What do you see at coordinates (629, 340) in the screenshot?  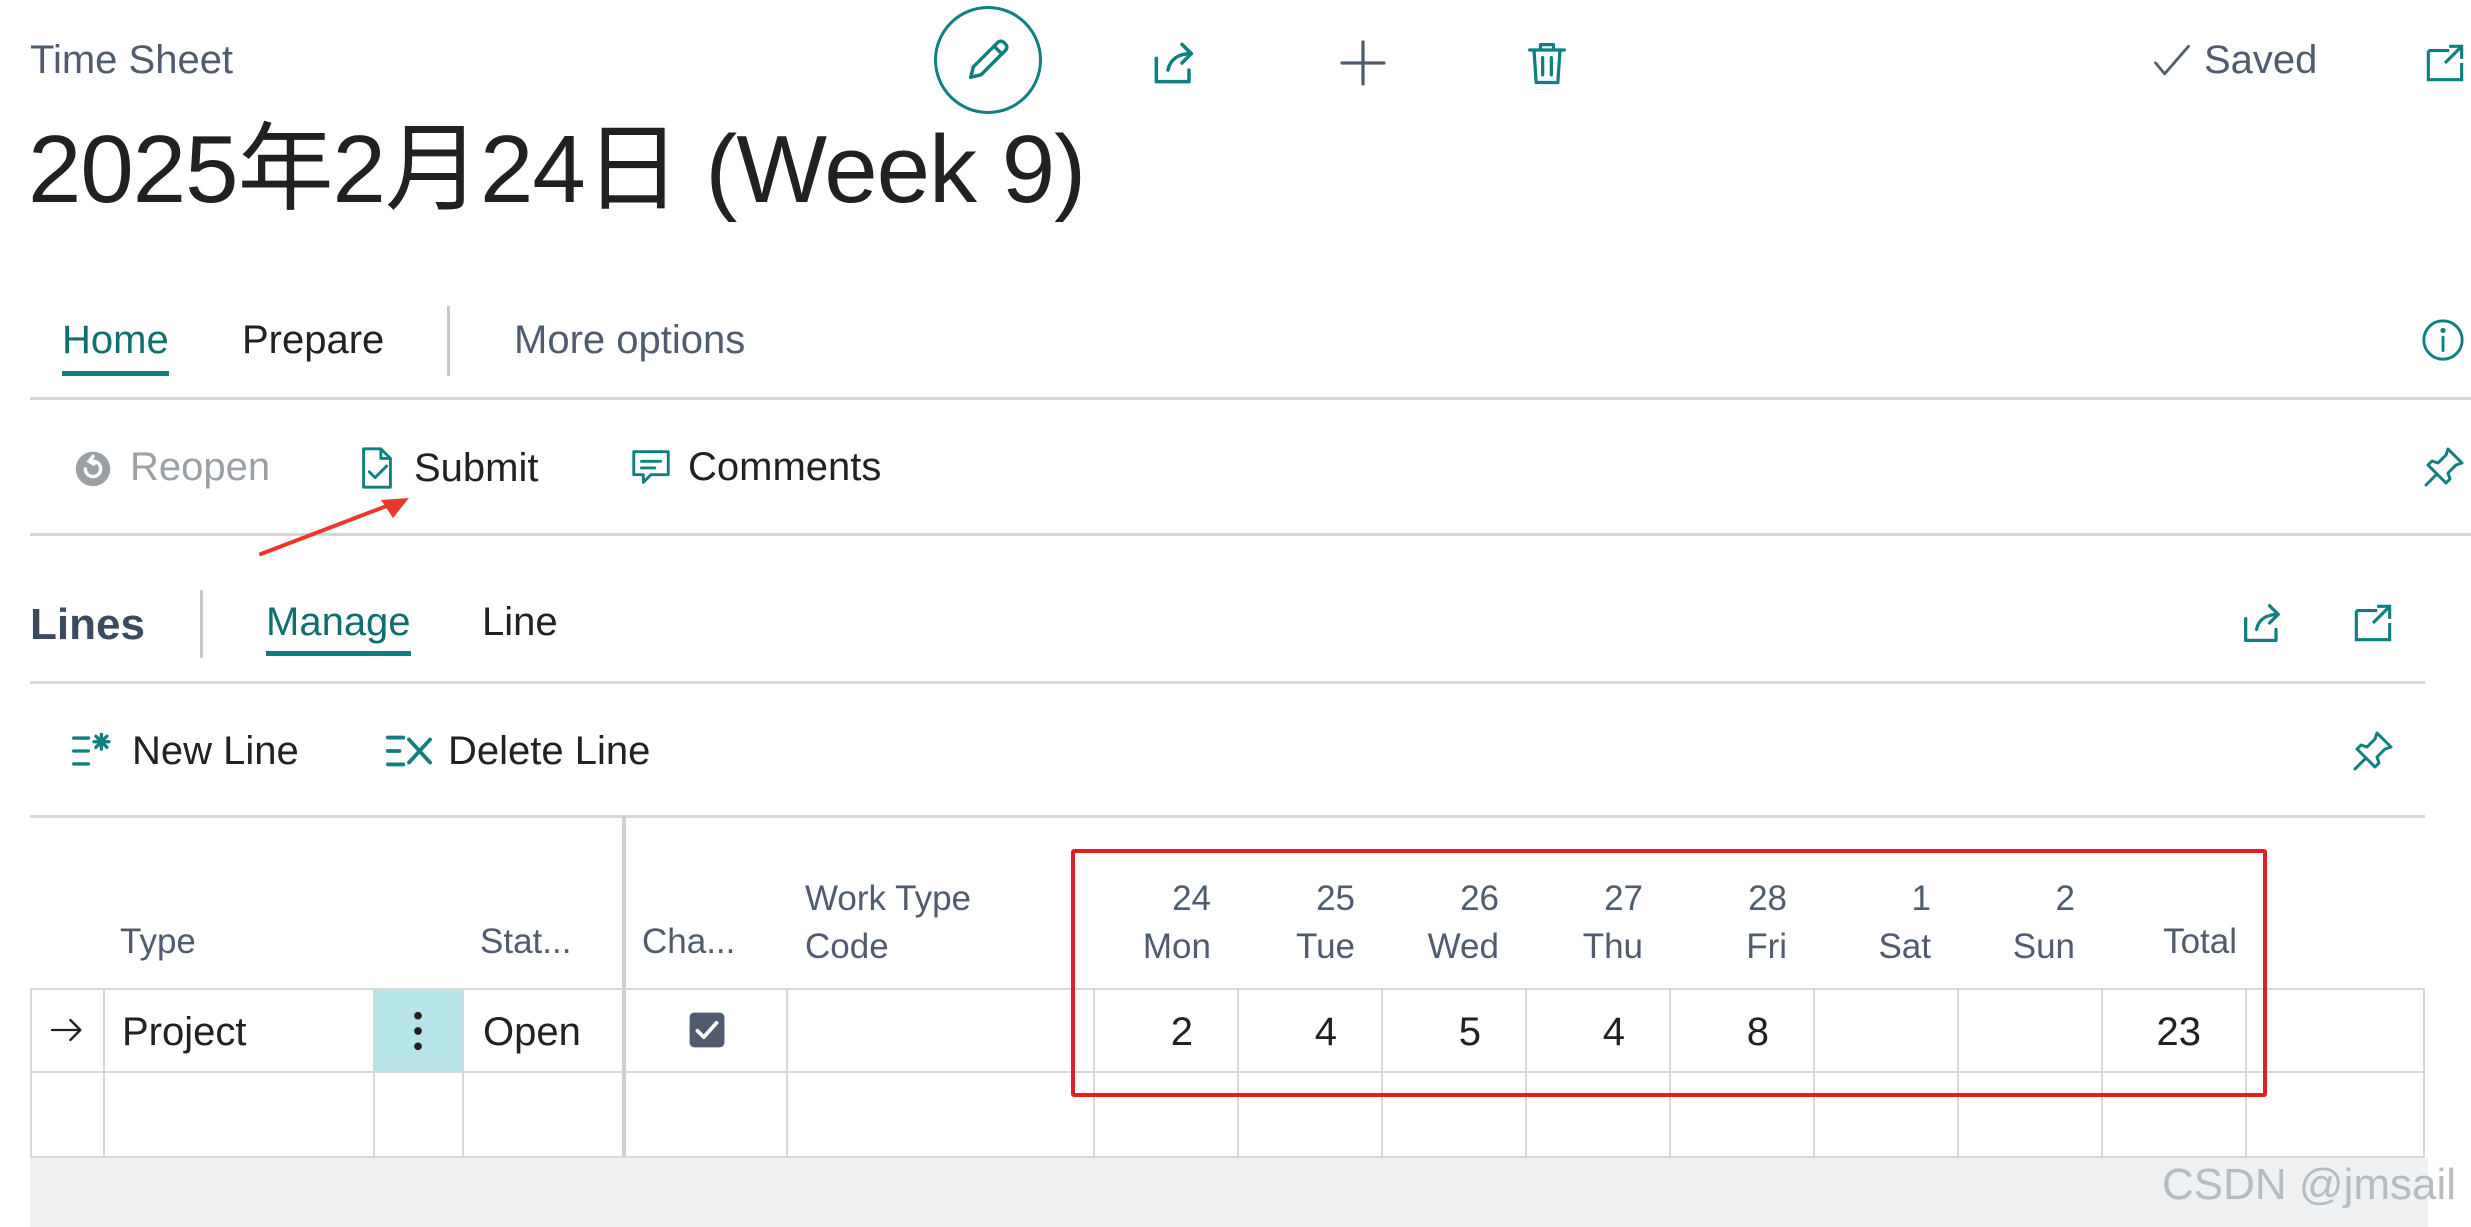 I see `tab-more-options: More options` at bounding box center [629, 340].